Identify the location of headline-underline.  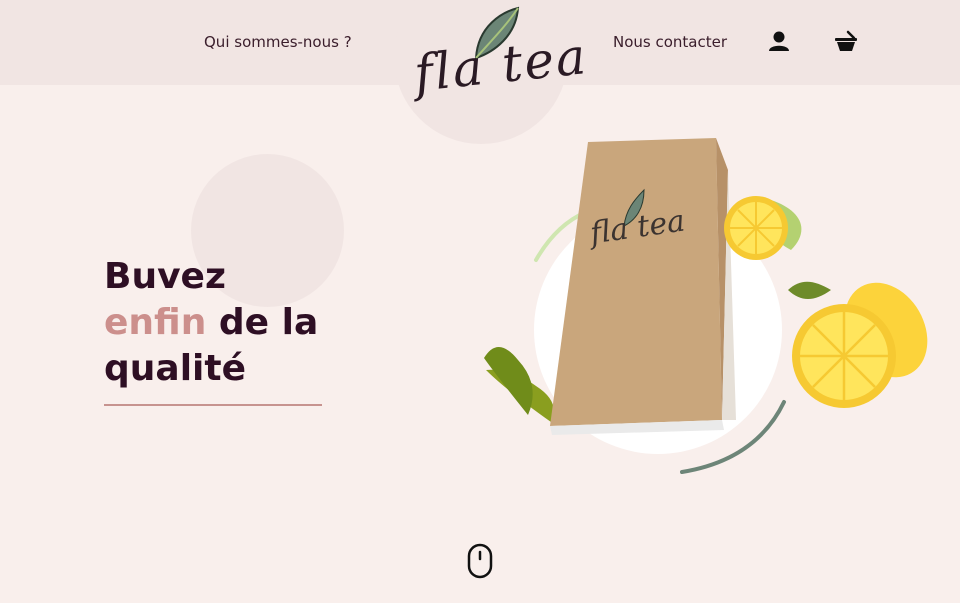
(213, 405).